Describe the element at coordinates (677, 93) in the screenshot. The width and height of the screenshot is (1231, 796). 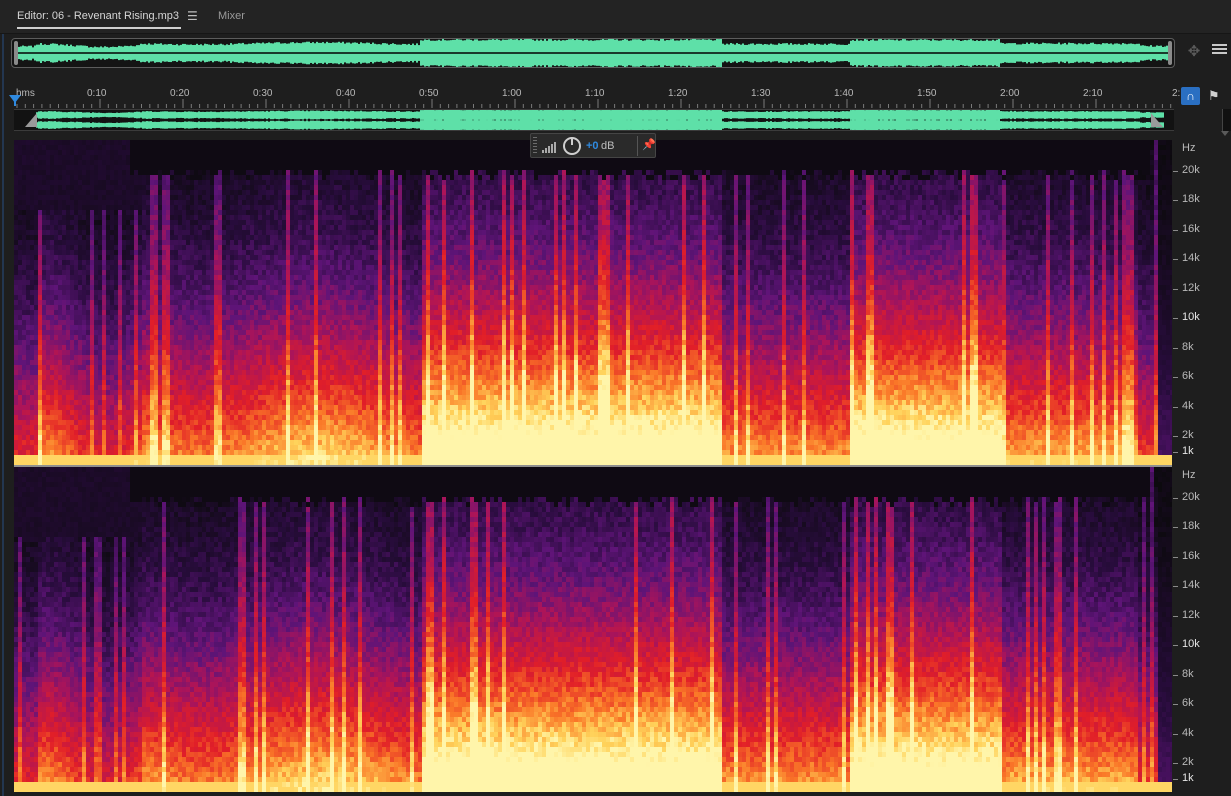
I see `ruler-tick-label: 1:20` at that location.